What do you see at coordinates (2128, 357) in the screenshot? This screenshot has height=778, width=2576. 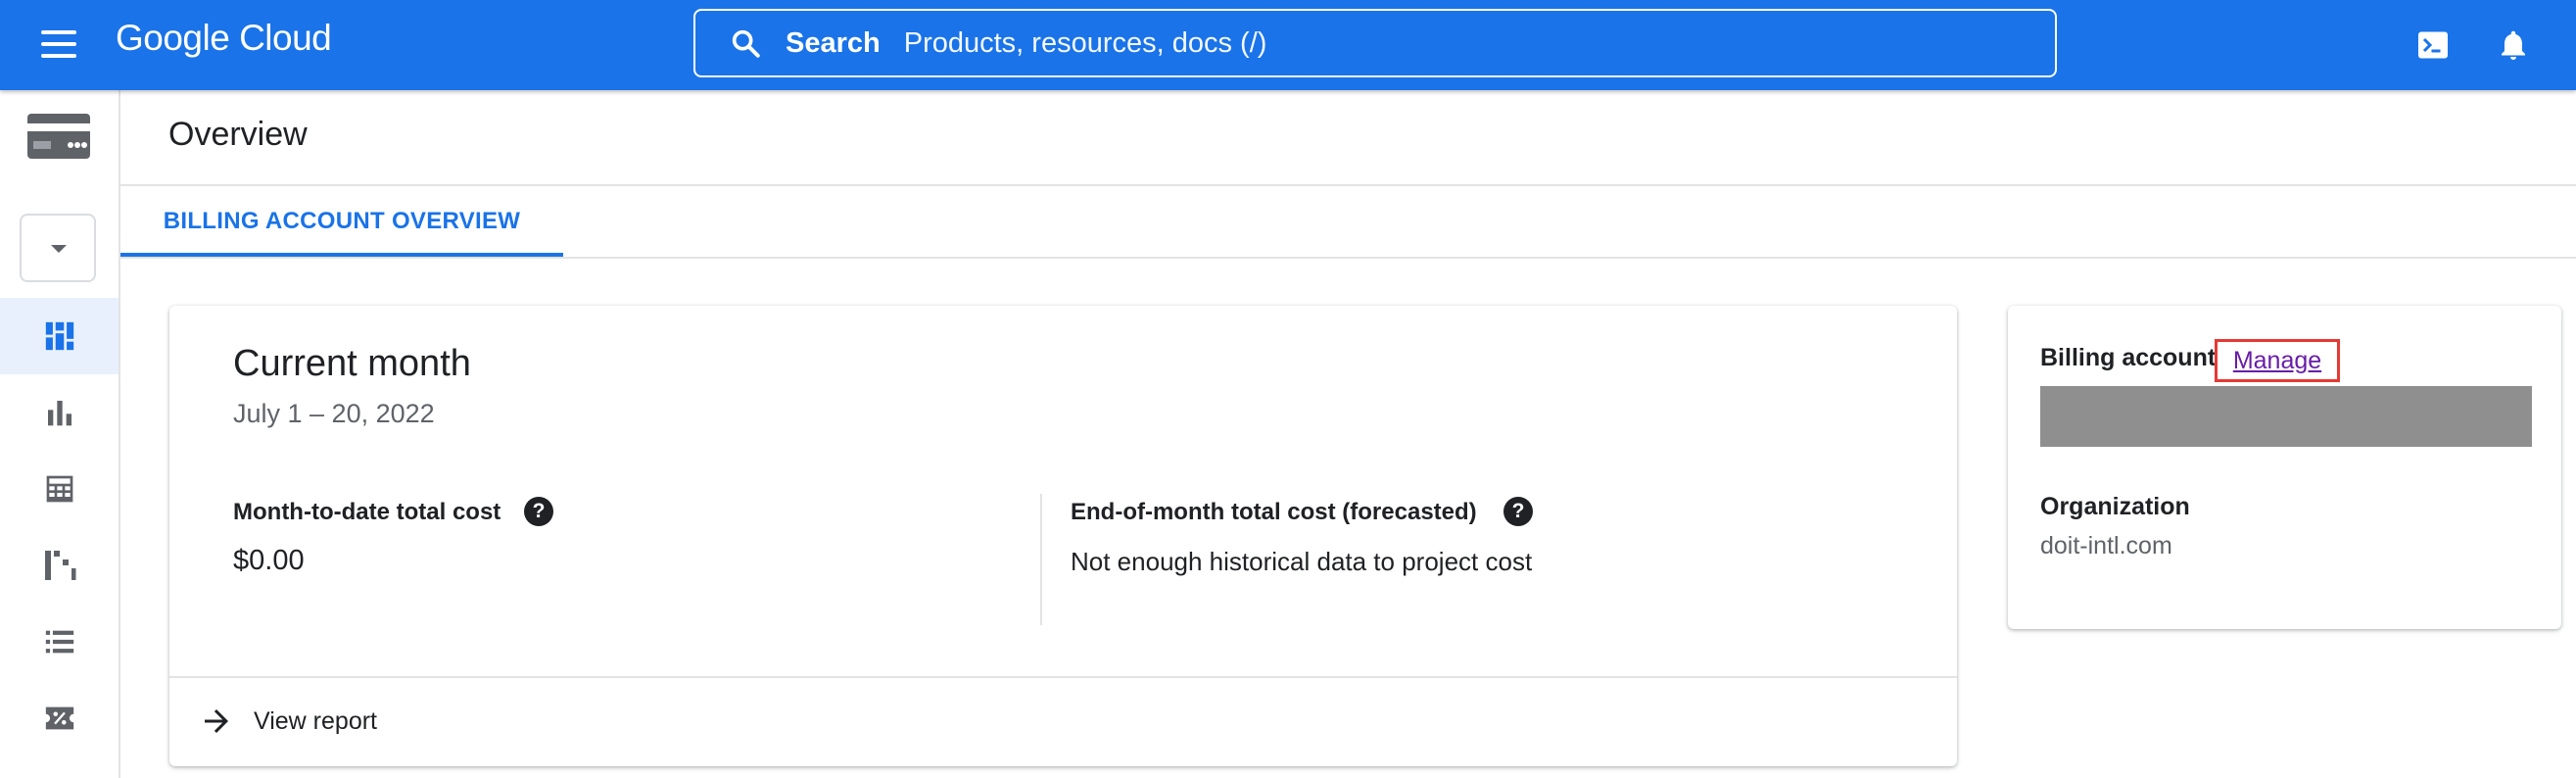 I see `billing-account-label: Billing account` at bounding box center [2128, 357].